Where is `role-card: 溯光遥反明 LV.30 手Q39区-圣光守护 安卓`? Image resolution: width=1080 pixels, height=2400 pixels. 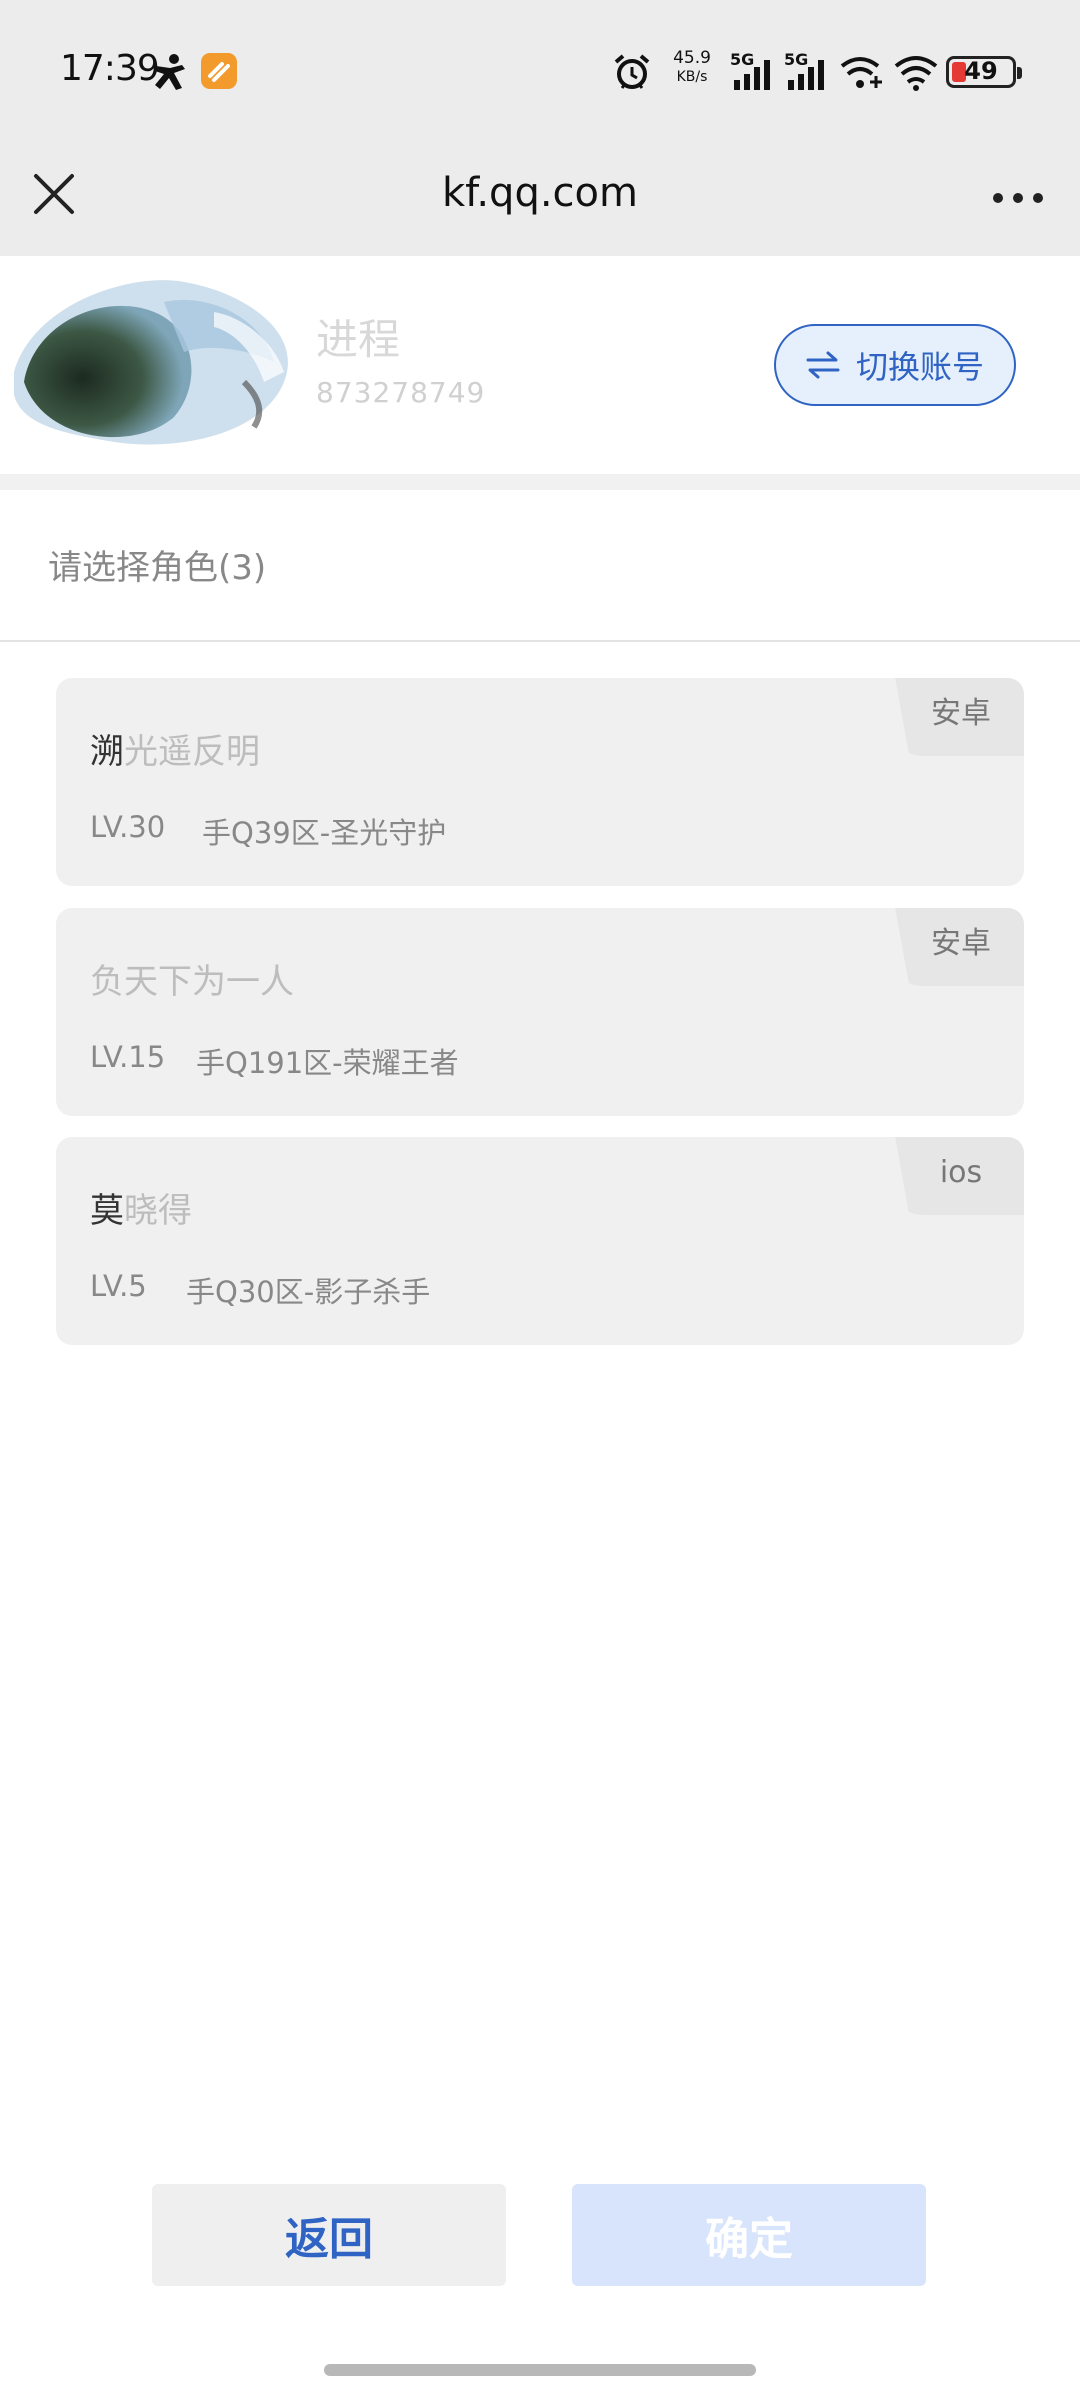
role-card: 溯光遥反明 LV.30 手Q39区-圣光守护 安卓 is located at coordinates (540, 782).